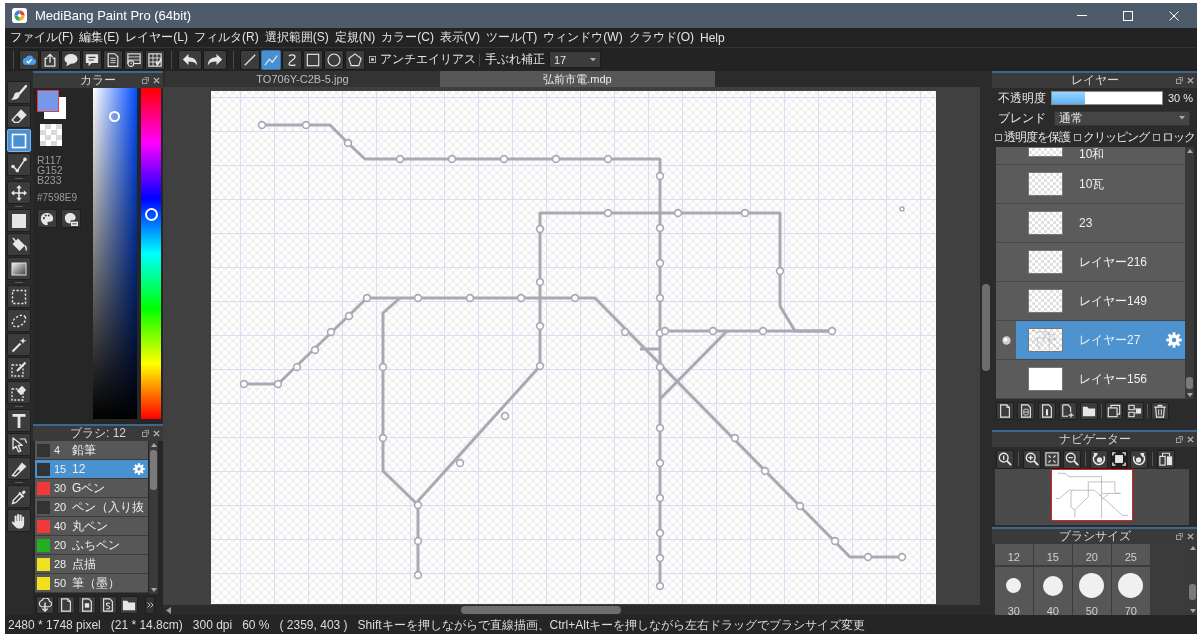  I want to click on page-list-button, so click(134, 59).